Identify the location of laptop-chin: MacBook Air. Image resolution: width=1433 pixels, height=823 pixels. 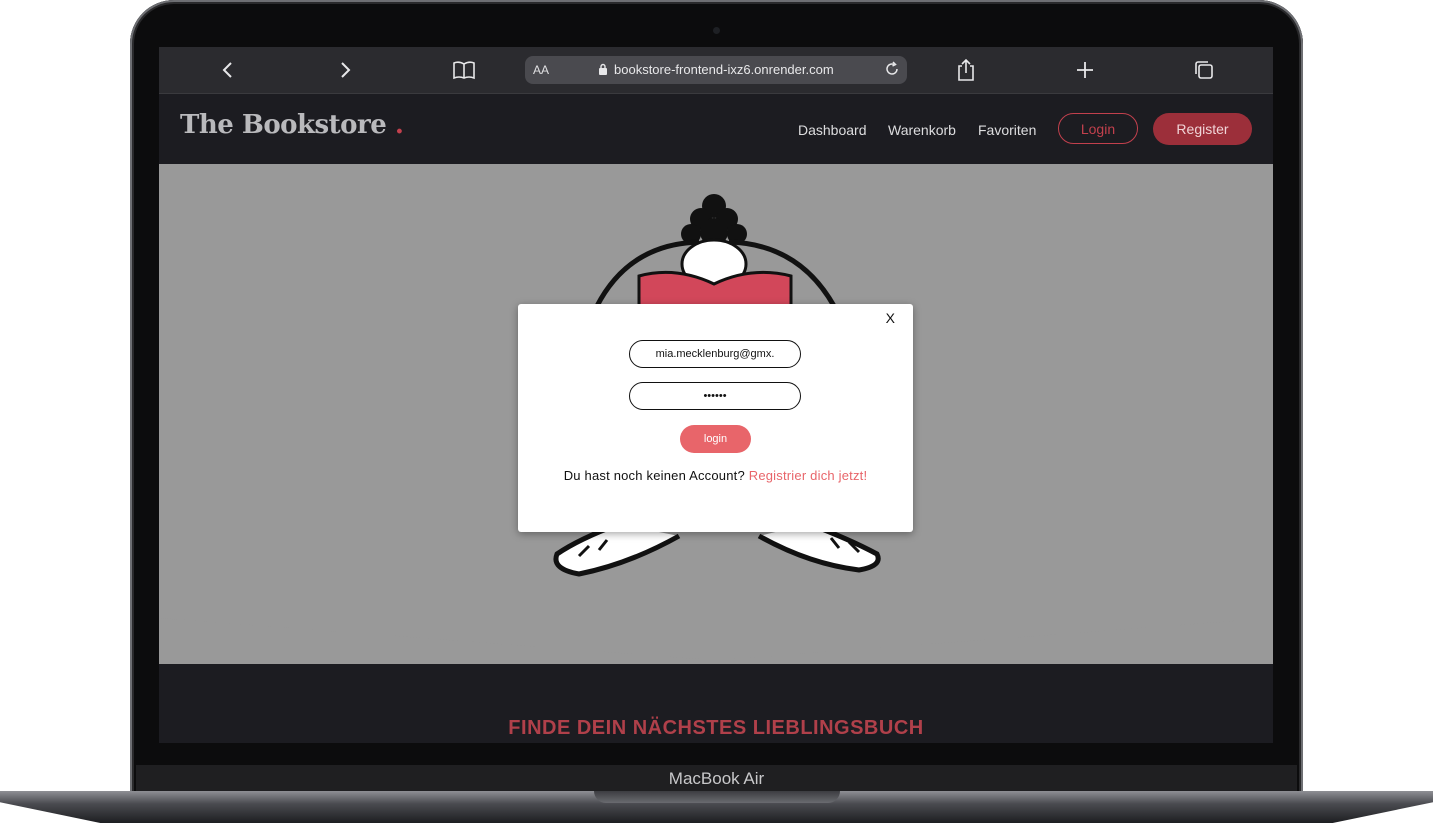
(716, 778).